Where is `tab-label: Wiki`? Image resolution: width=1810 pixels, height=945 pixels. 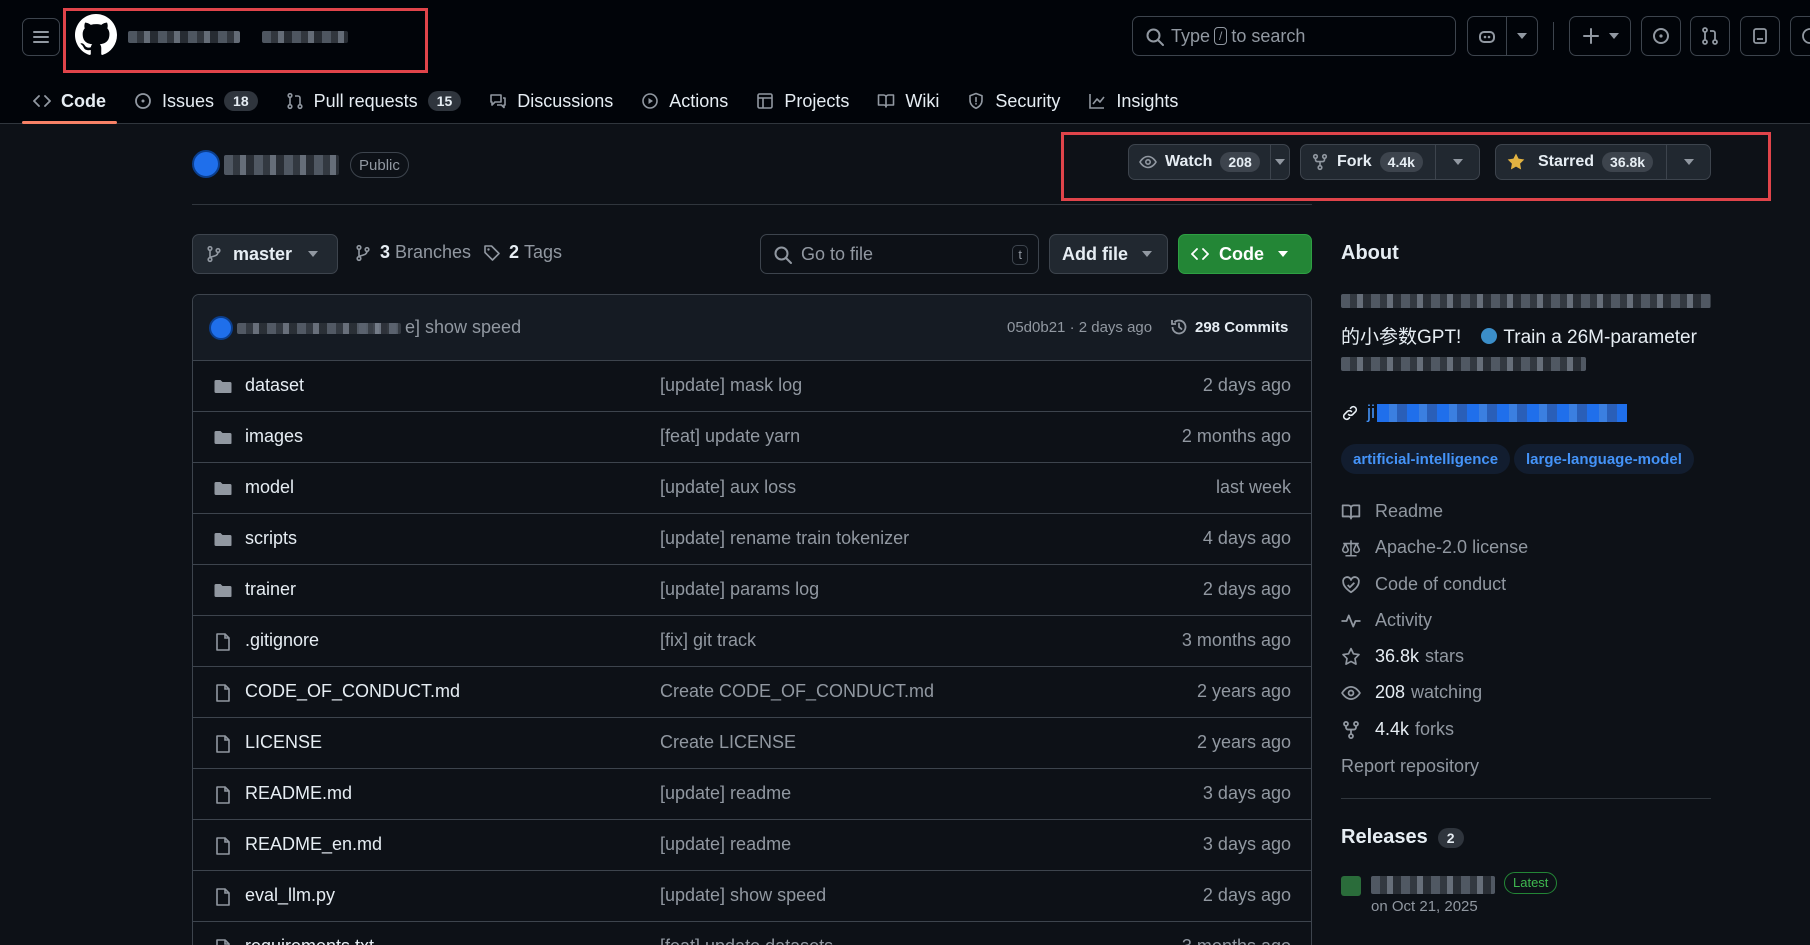
tab-label: Wiki is located at coordinates (922, 100).